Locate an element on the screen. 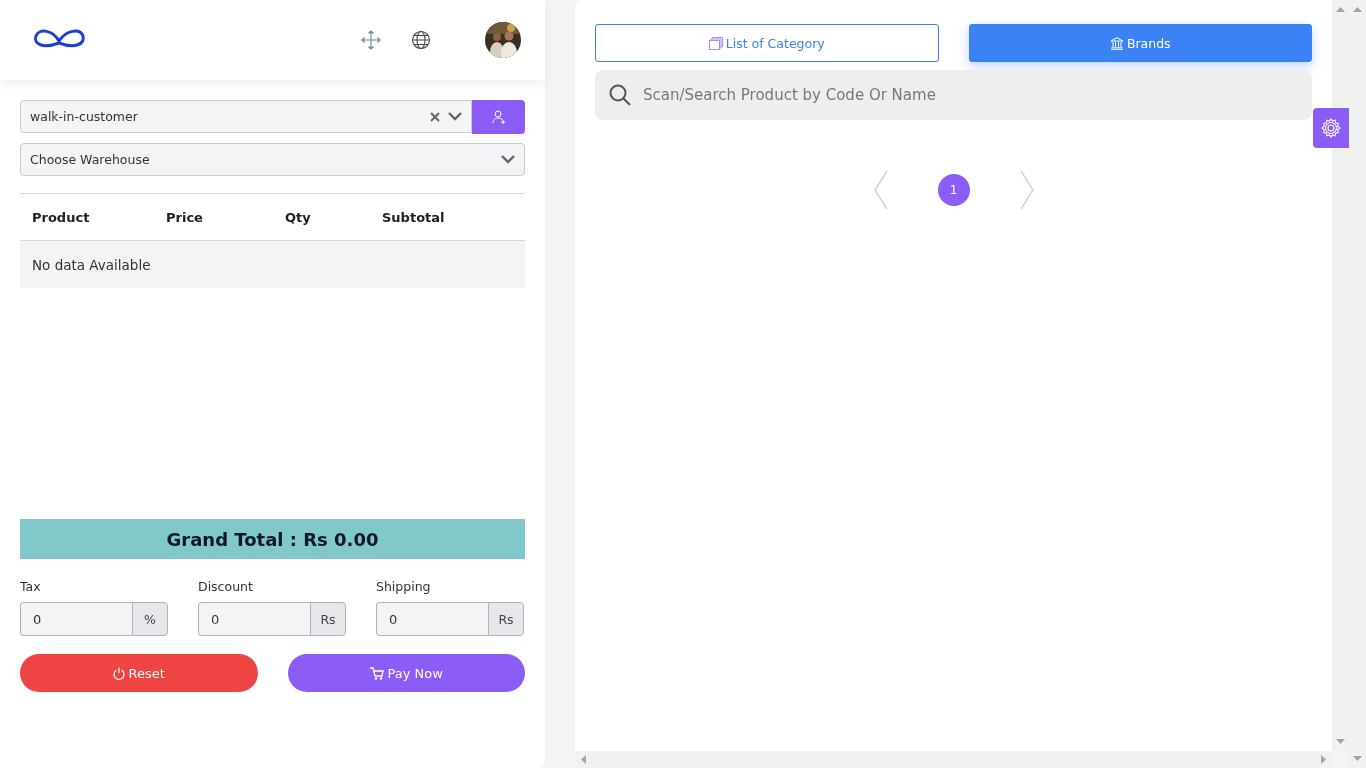 The image size is (1366, 768). globe-icon is located at coordinates (421, 40).